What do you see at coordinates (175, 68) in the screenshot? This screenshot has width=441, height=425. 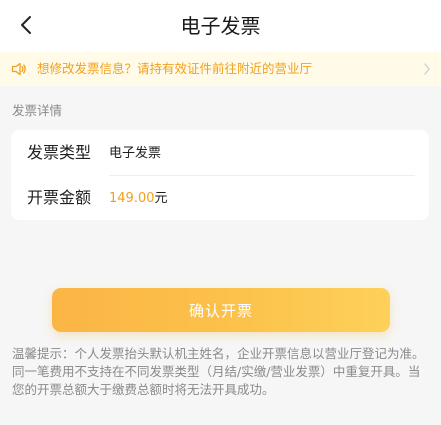 I see `notice-text: 想修改发票信息？请持有效证件前往附近的营业厅` at bounding box center [175, 68].